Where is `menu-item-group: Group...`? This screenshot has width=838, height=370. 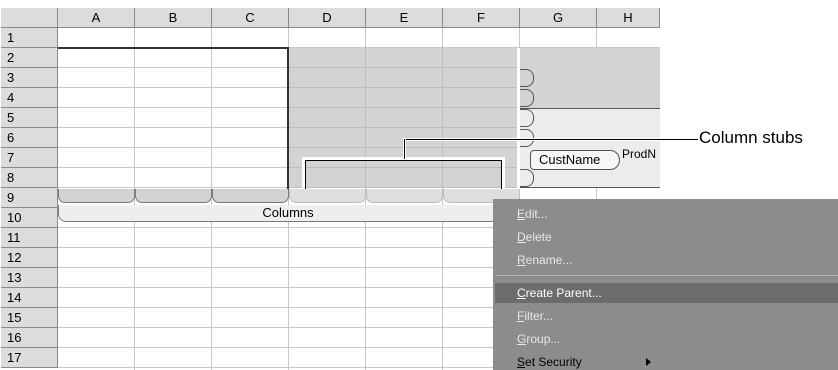
menu-item-group: Group... is located at coordinates (538, 339).